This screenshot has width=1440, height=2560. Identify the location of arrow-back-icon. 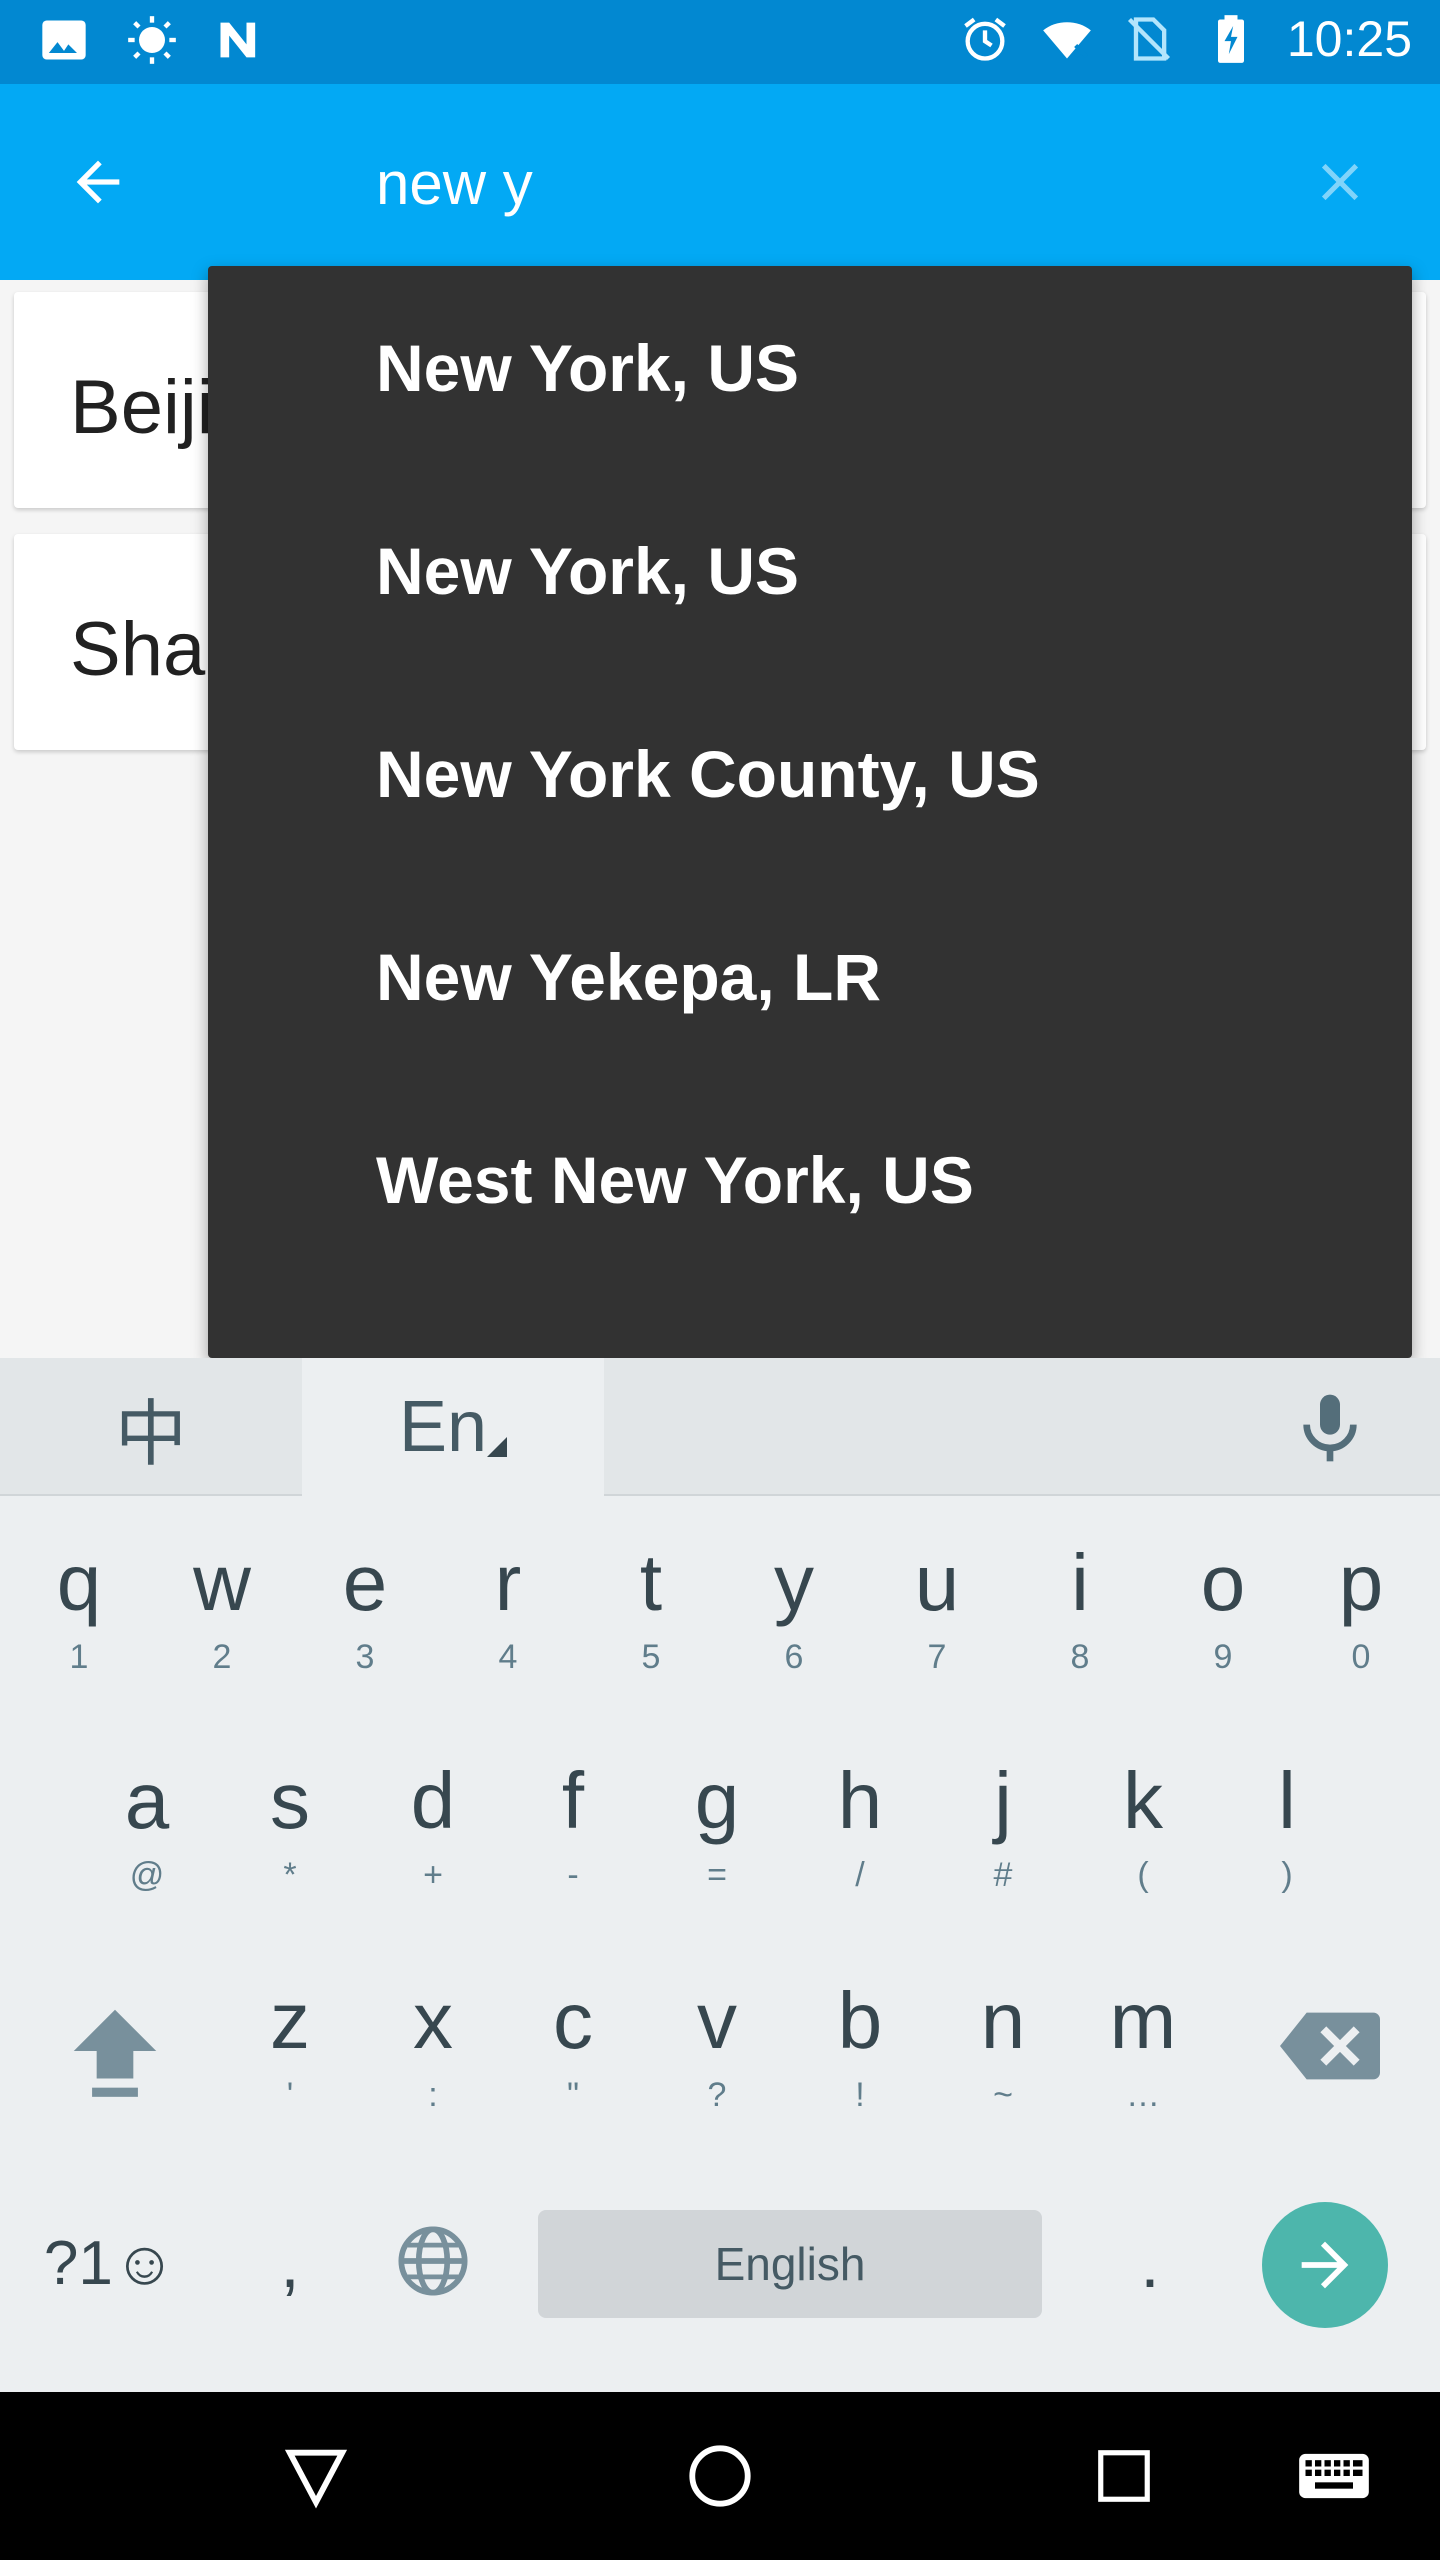
(98, 182).